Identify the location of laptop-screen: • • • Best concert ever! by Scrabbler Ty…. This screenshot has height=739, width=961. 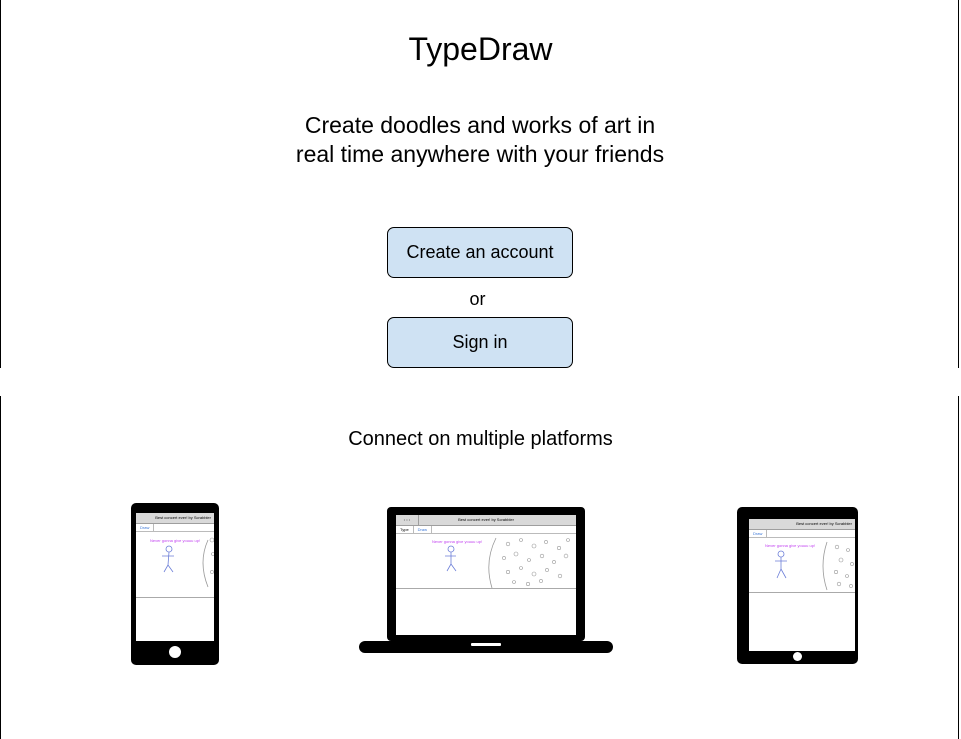
(486, 575).